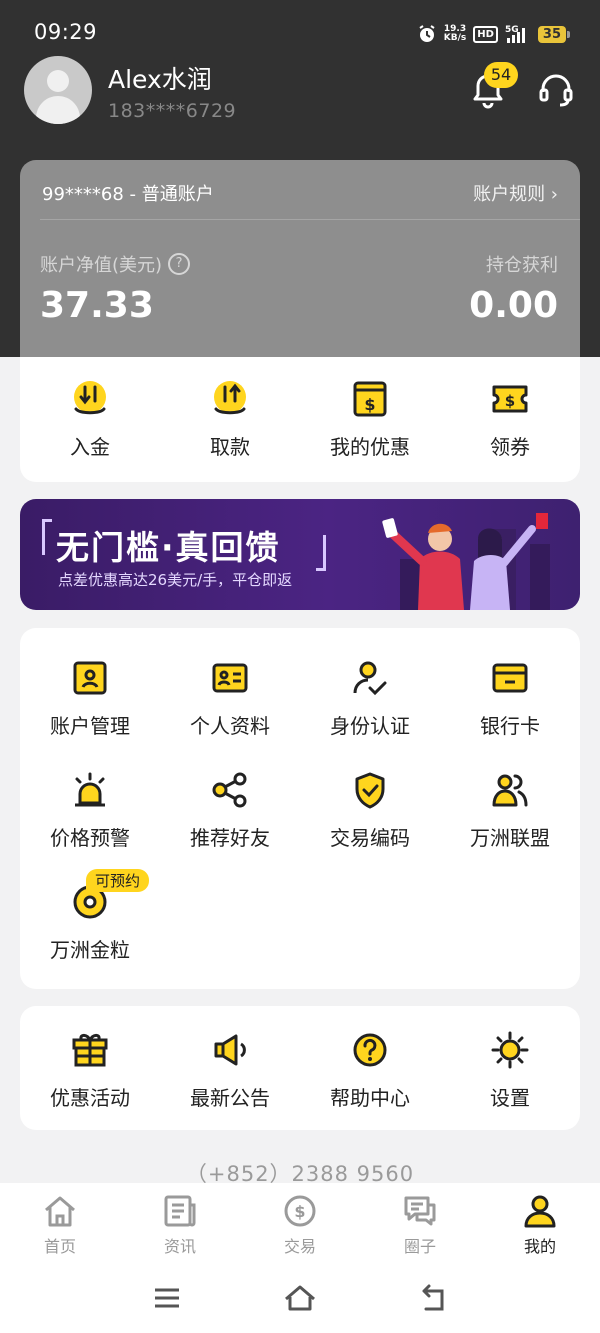 This screenshot has width=600, height=1333. I want to click on refer-friend-button: 推荐好友, so click(230, 810).